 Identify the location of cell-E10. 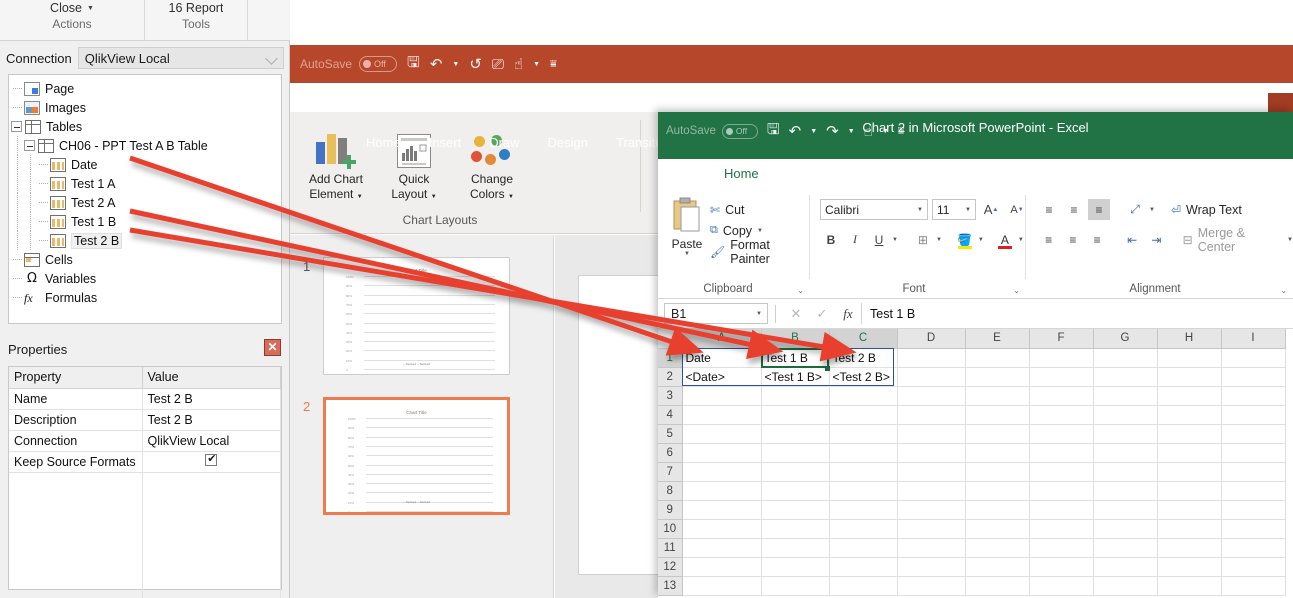
(997, 529).